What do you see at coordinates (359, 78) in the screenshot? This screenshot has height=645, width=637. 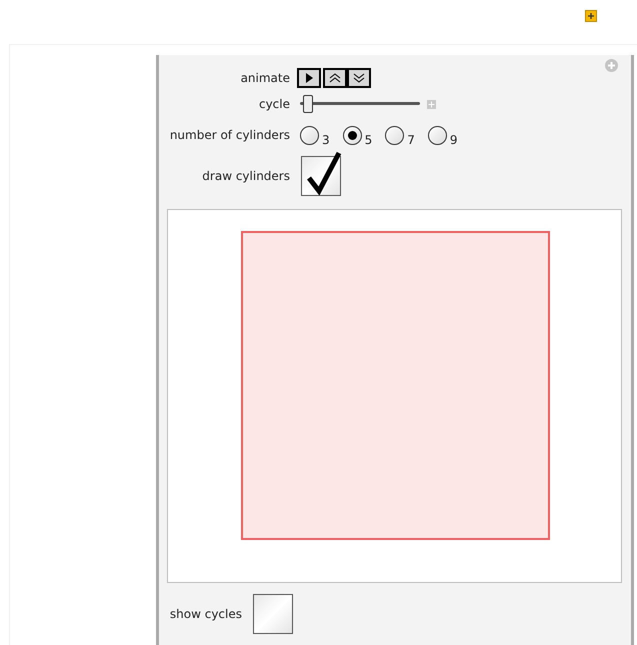 I see `double-down-icon` at bounding box center [359, 78].